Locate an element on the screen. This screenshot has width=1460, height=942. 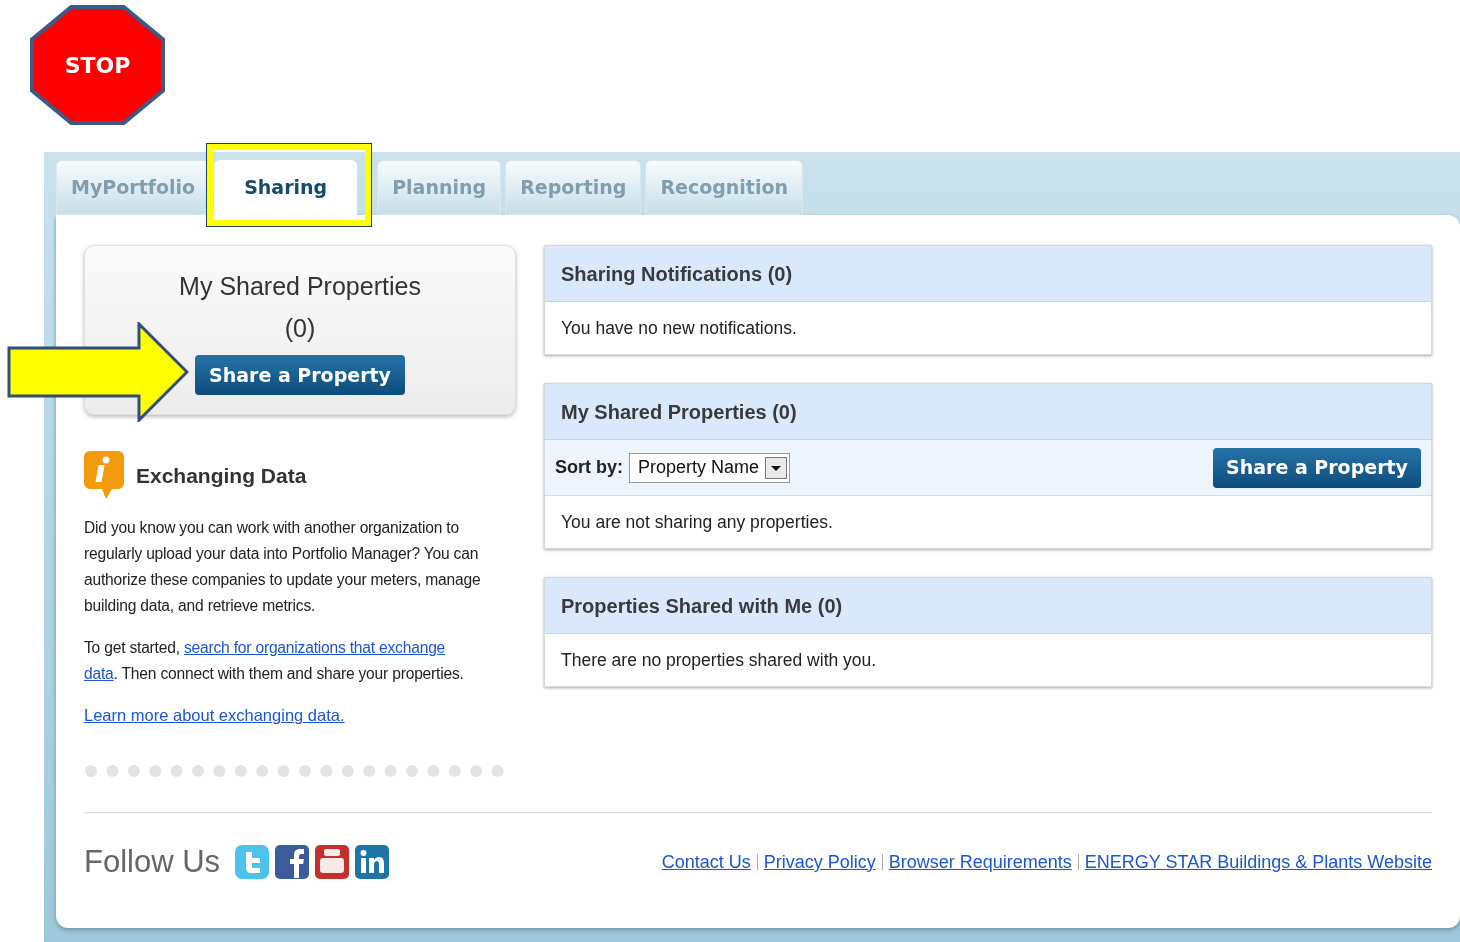
search-link: search for organizations that exchange is located at coordinates (314, 647).